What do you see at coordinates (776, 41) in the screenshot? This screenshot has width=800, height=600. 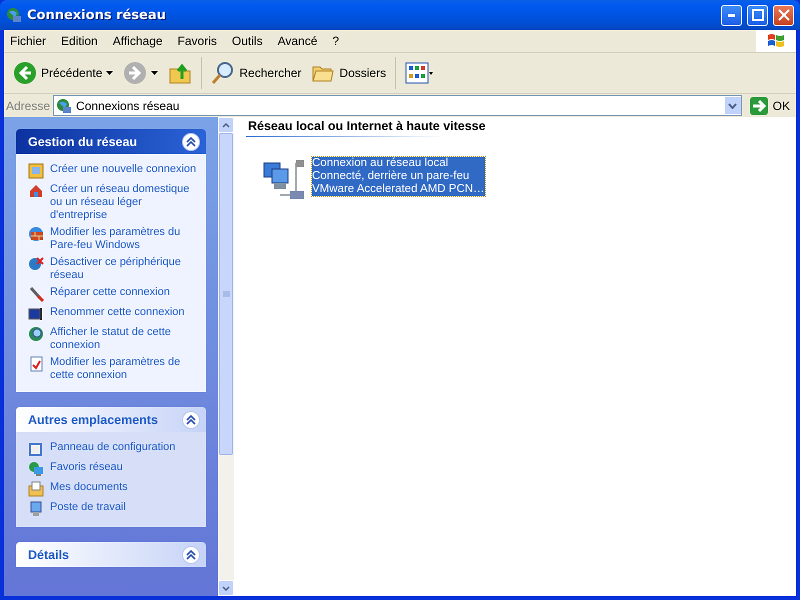 I see `windows-flag-icon` at bounding box center [776, 41].